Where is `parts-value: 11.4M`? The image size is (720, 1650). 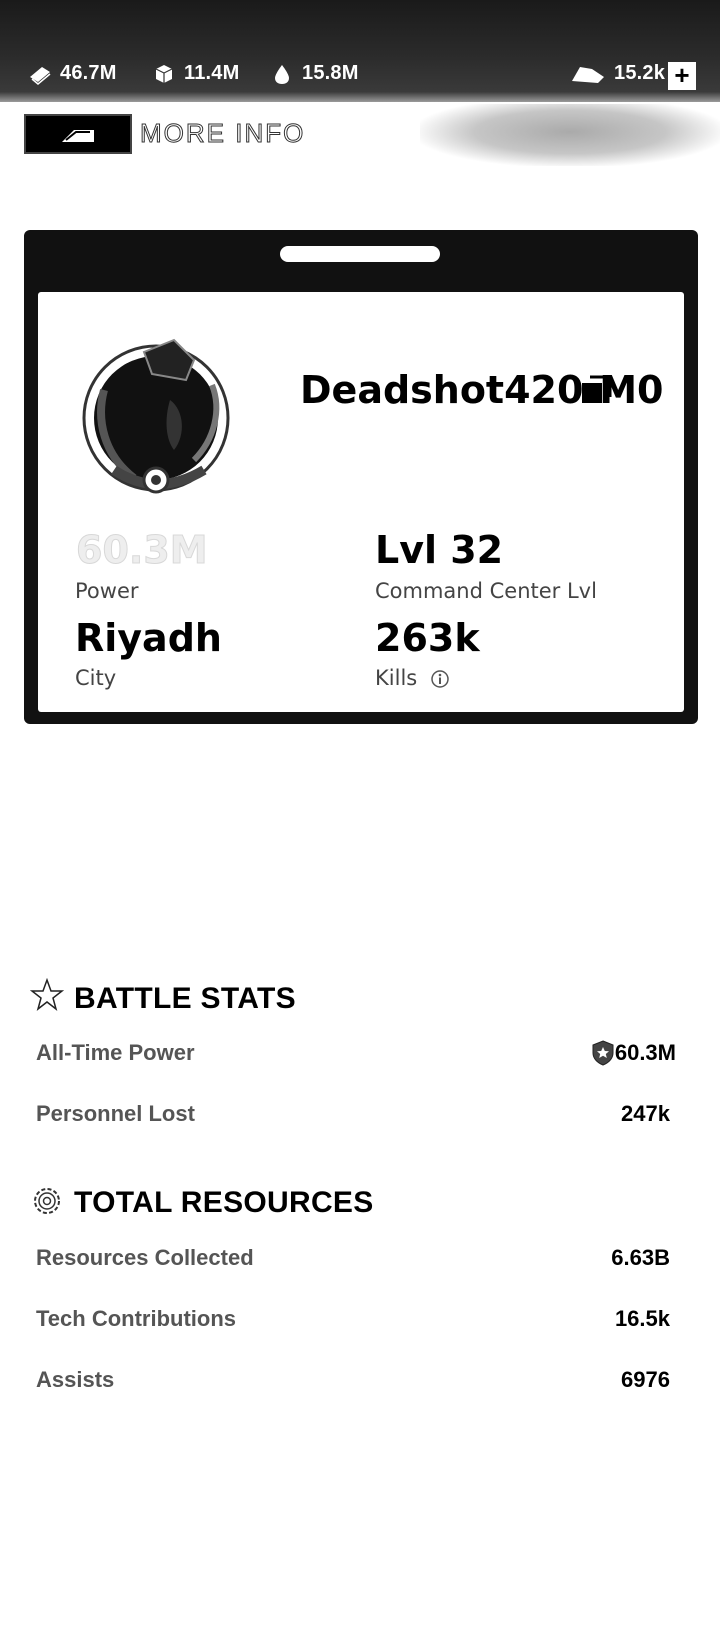
parts-value: 11.4M is located at coordinates (212, 73).